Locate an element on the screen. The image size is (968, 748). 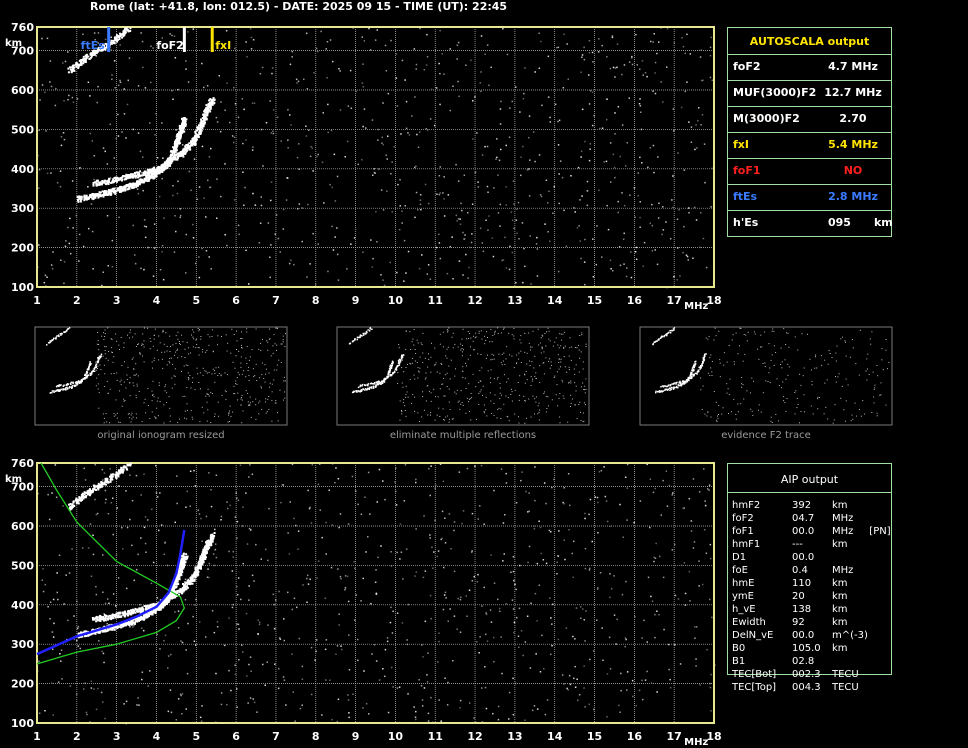
x-tick-label: 6 is located at coordinates (236, 300).